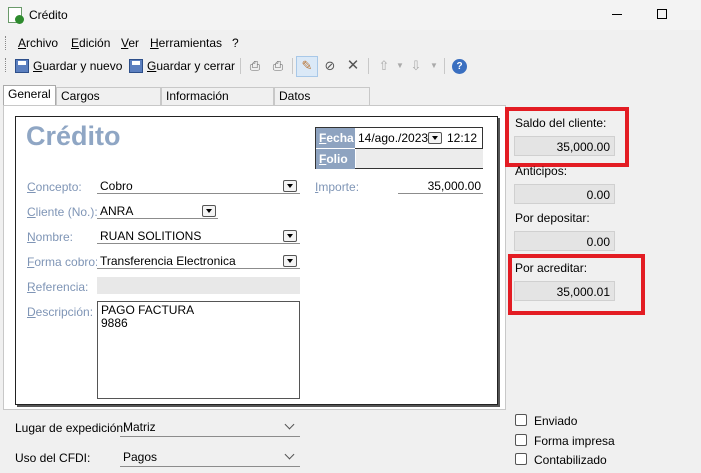  I want to click on forma-cobro-label: Forma cobro:, so click(63, 262).